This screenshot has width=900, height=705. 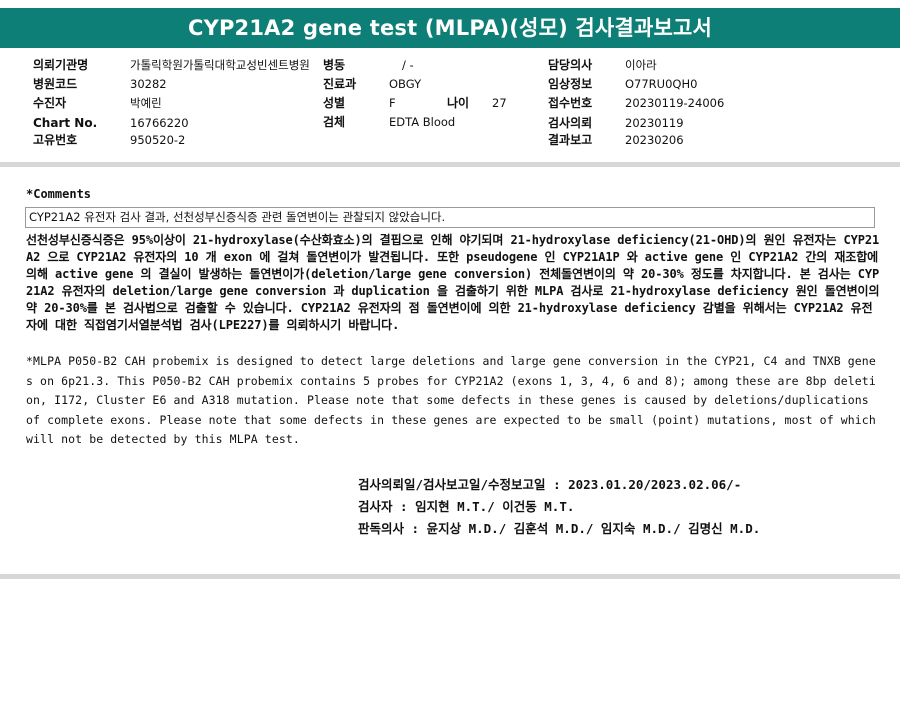 What do you see at coordinates (340, 84) in the screenshot?
I see `dept-label: 진료과` at bounding box center [340, 84].